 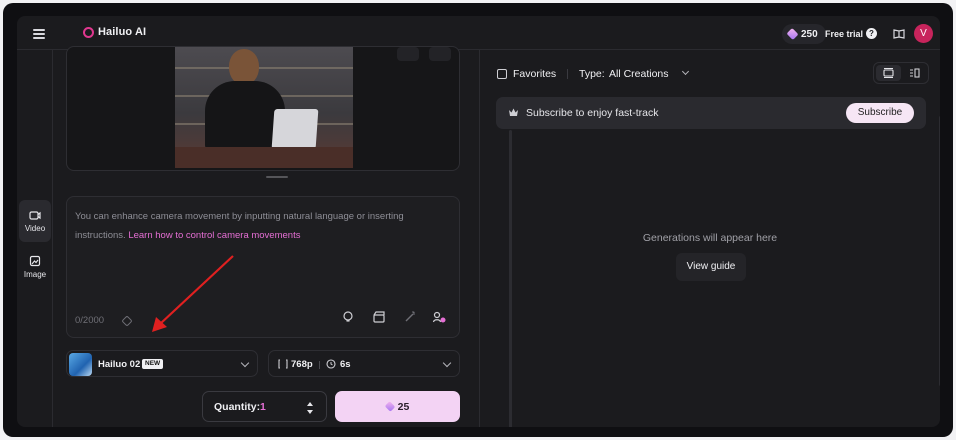 I want to click on reference-image-card, so click(x=263, y=108).